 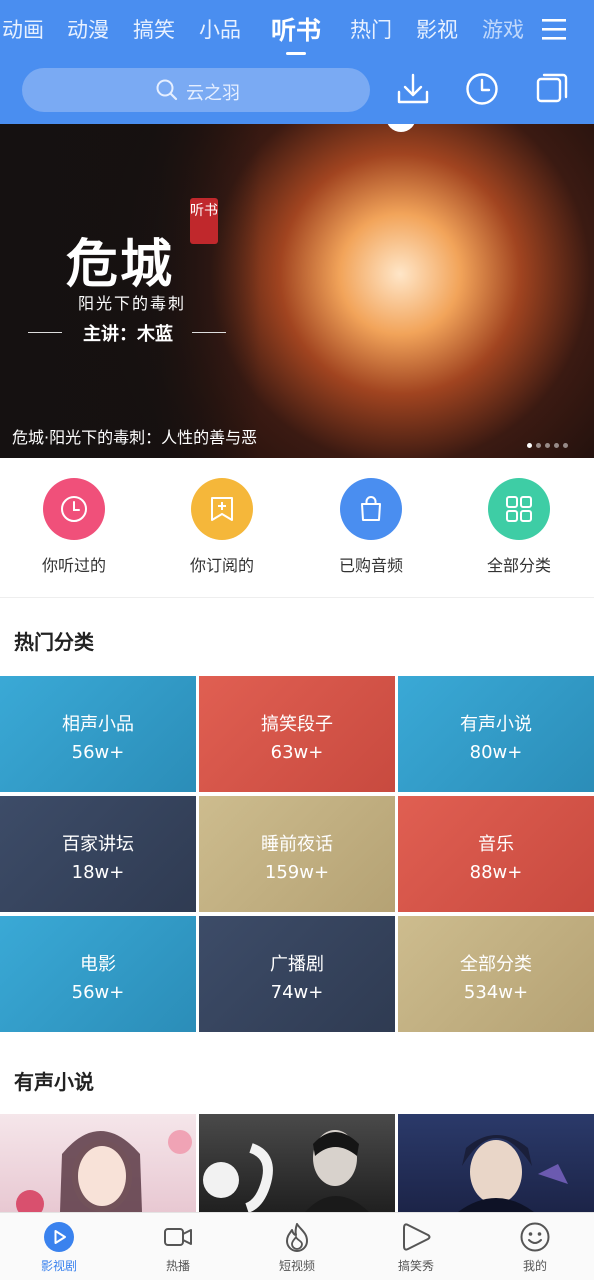 I want to click on banner-host: 主讲：木蓝, so click(x=128, y=334).